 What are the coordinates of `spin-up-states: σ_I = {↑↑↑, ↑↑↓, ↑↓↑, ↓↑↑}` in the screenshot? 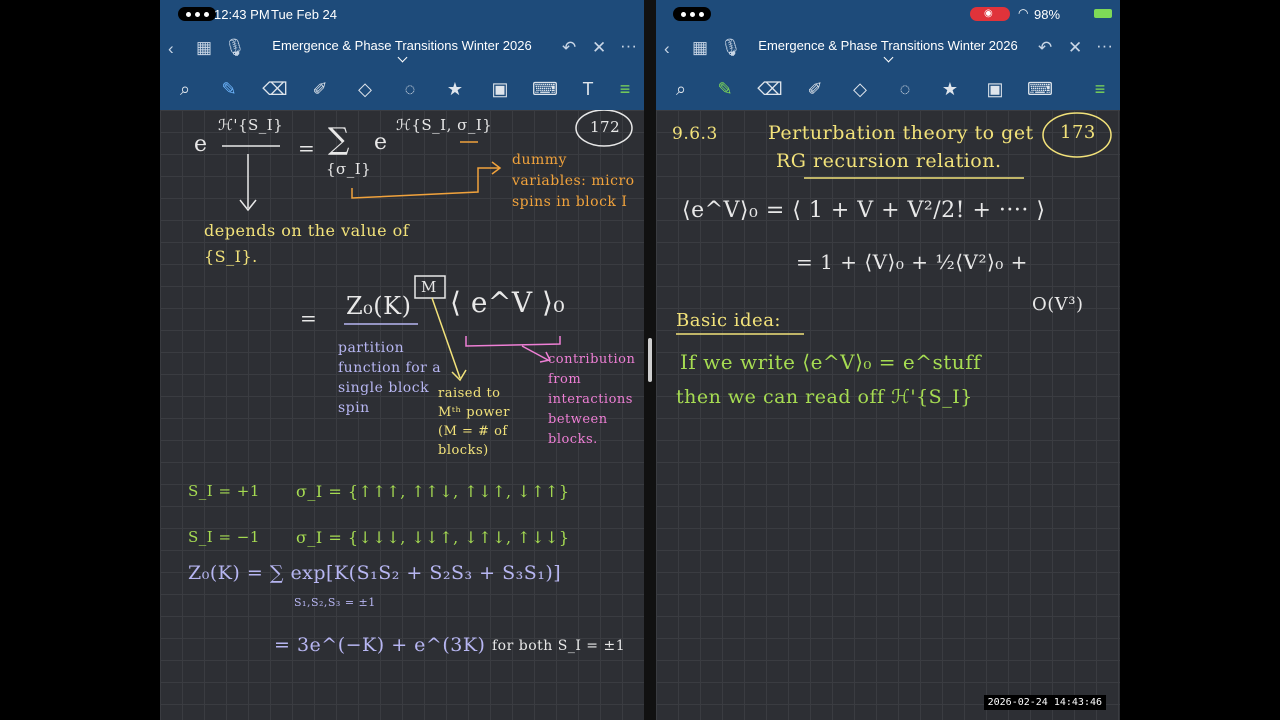 It's located at (433, 491).